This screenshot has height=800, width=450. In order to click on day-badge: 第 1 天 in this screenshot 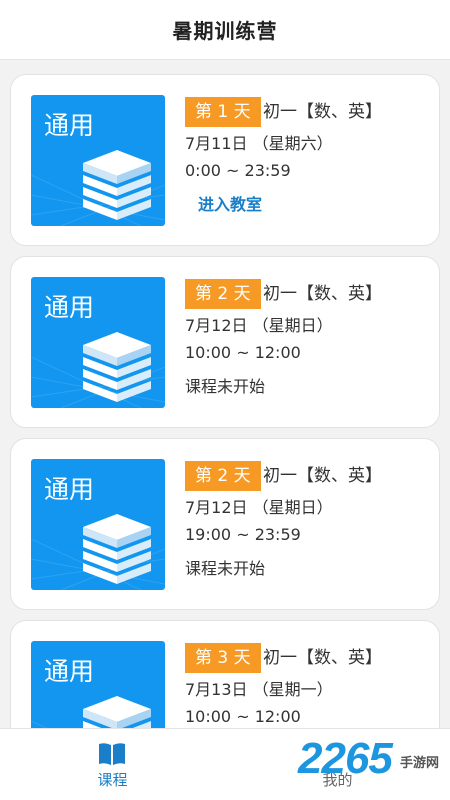, I will do `click(223, 112)`.